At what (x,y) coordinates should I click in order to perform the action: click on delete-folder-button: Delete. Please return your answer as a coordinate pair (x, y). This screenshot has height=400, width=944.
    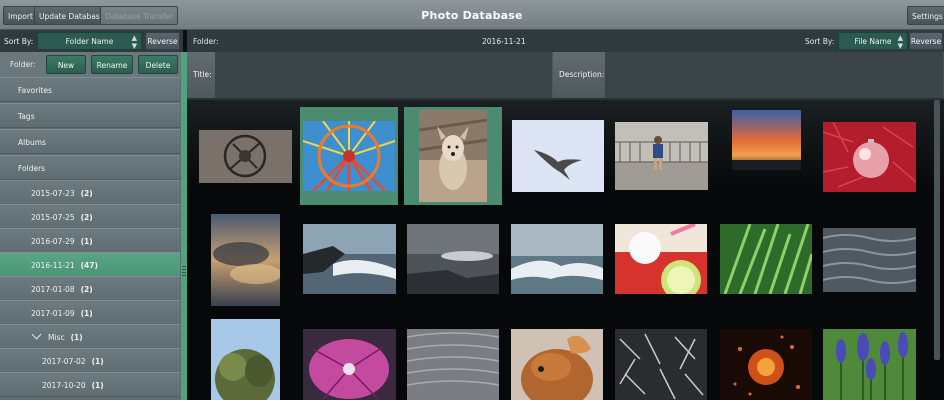
    Looking at the image, I should click on (158, 64).